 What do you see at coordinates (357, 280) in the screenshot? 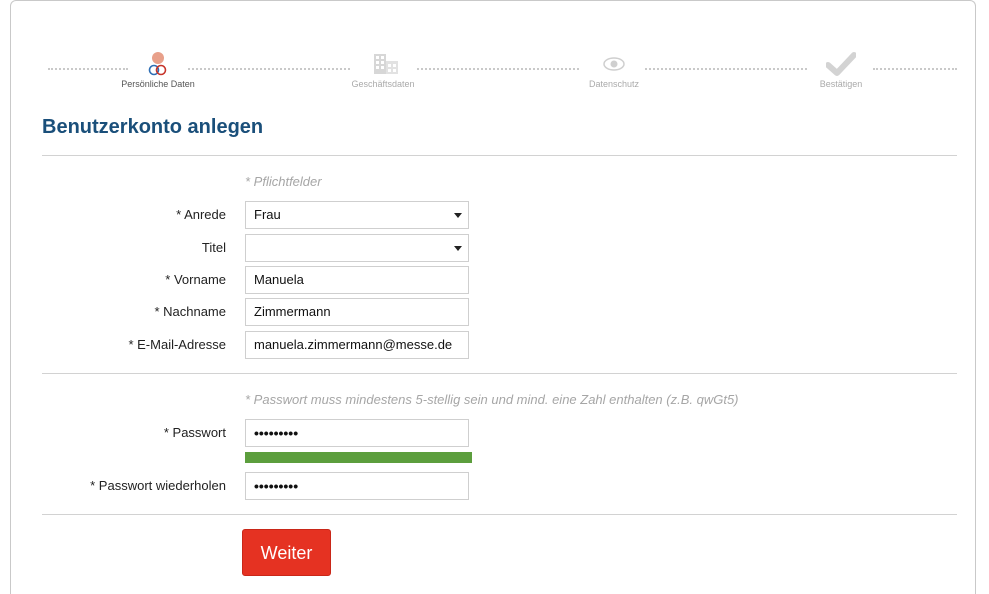
I see `vorname-input: Manuela` at bounding box center [357, 280].